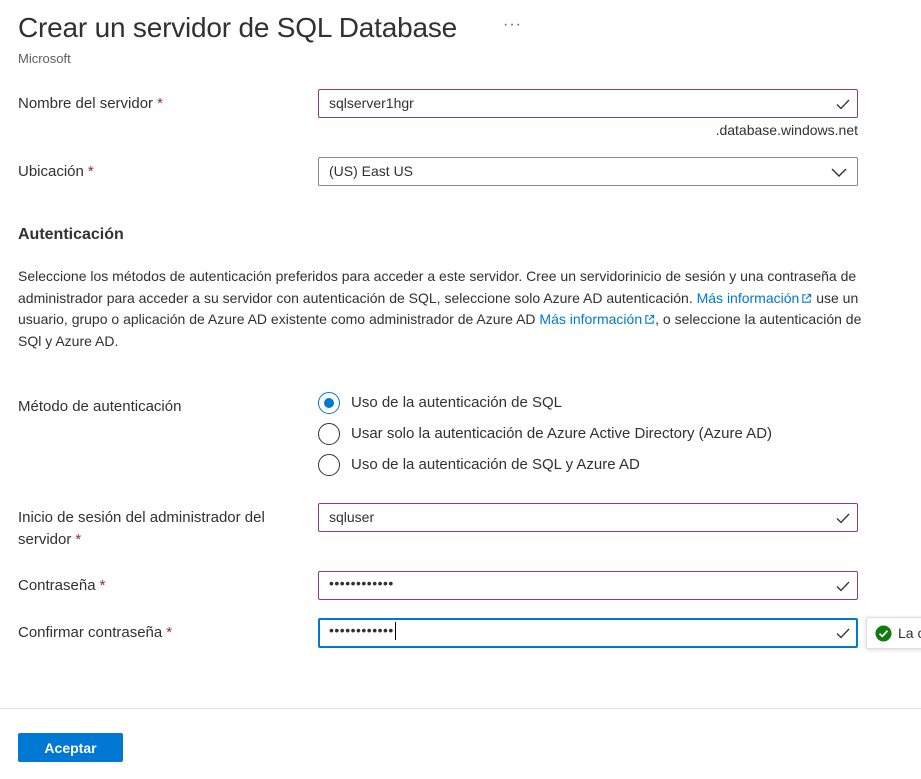  I want to click on server-name-value: sqlserver1hgr, so click(371, 103).